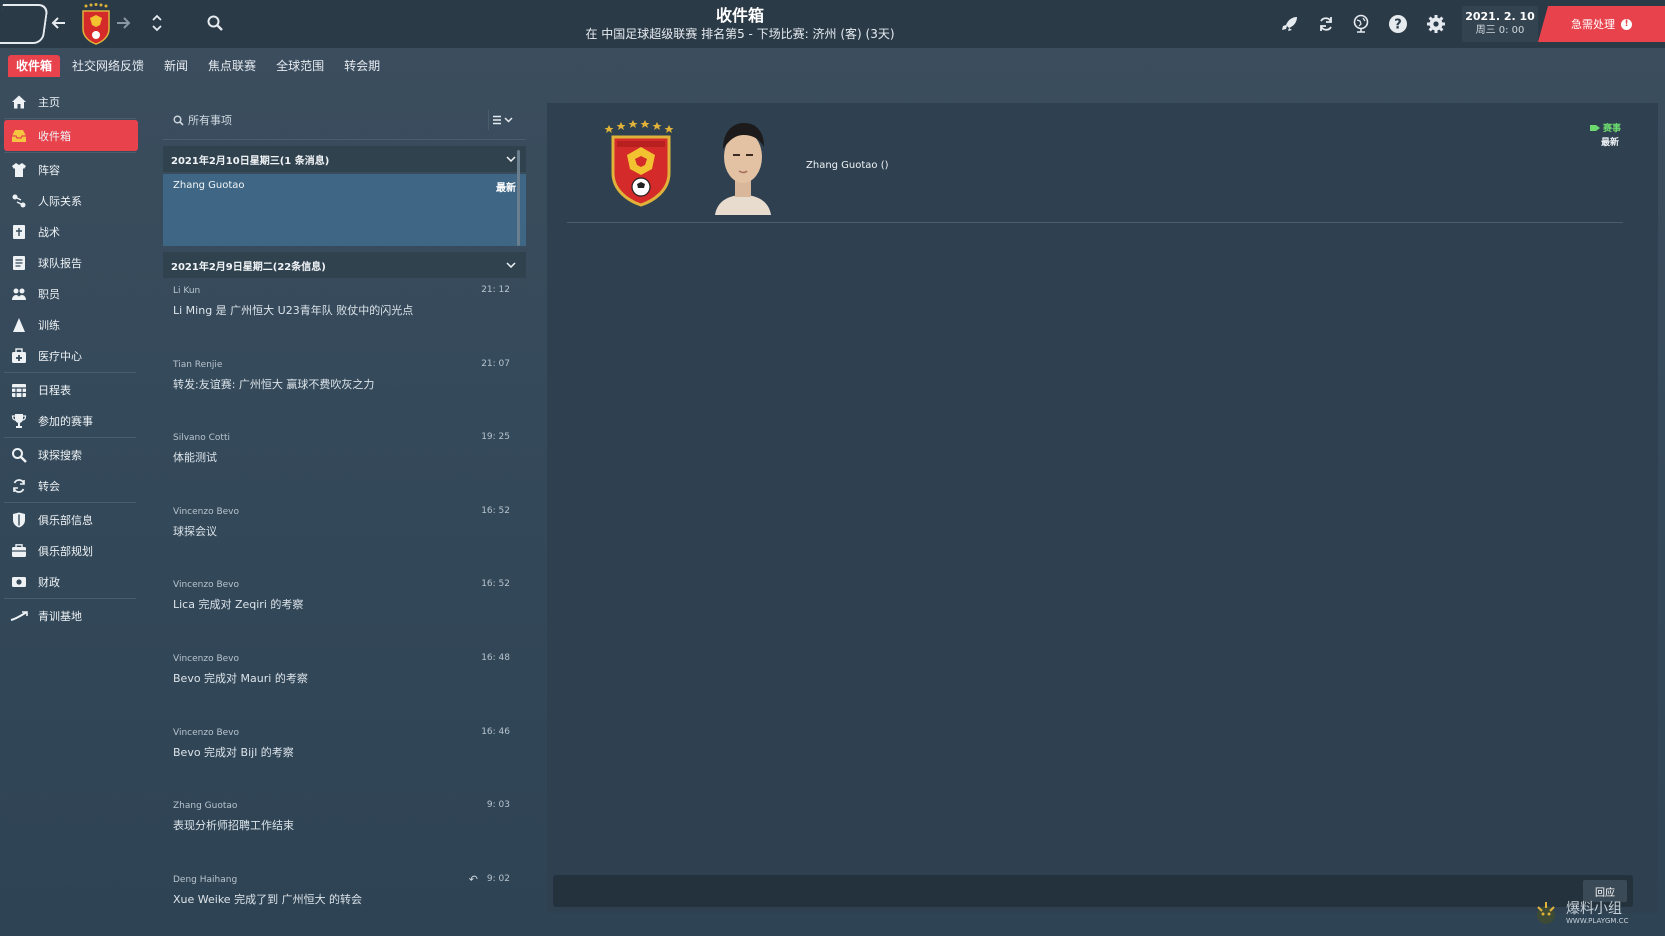 This screenshot has height=936, width=1665. I want to click on tab-social-feedback: 社交网络反馈, so click(108, 66).